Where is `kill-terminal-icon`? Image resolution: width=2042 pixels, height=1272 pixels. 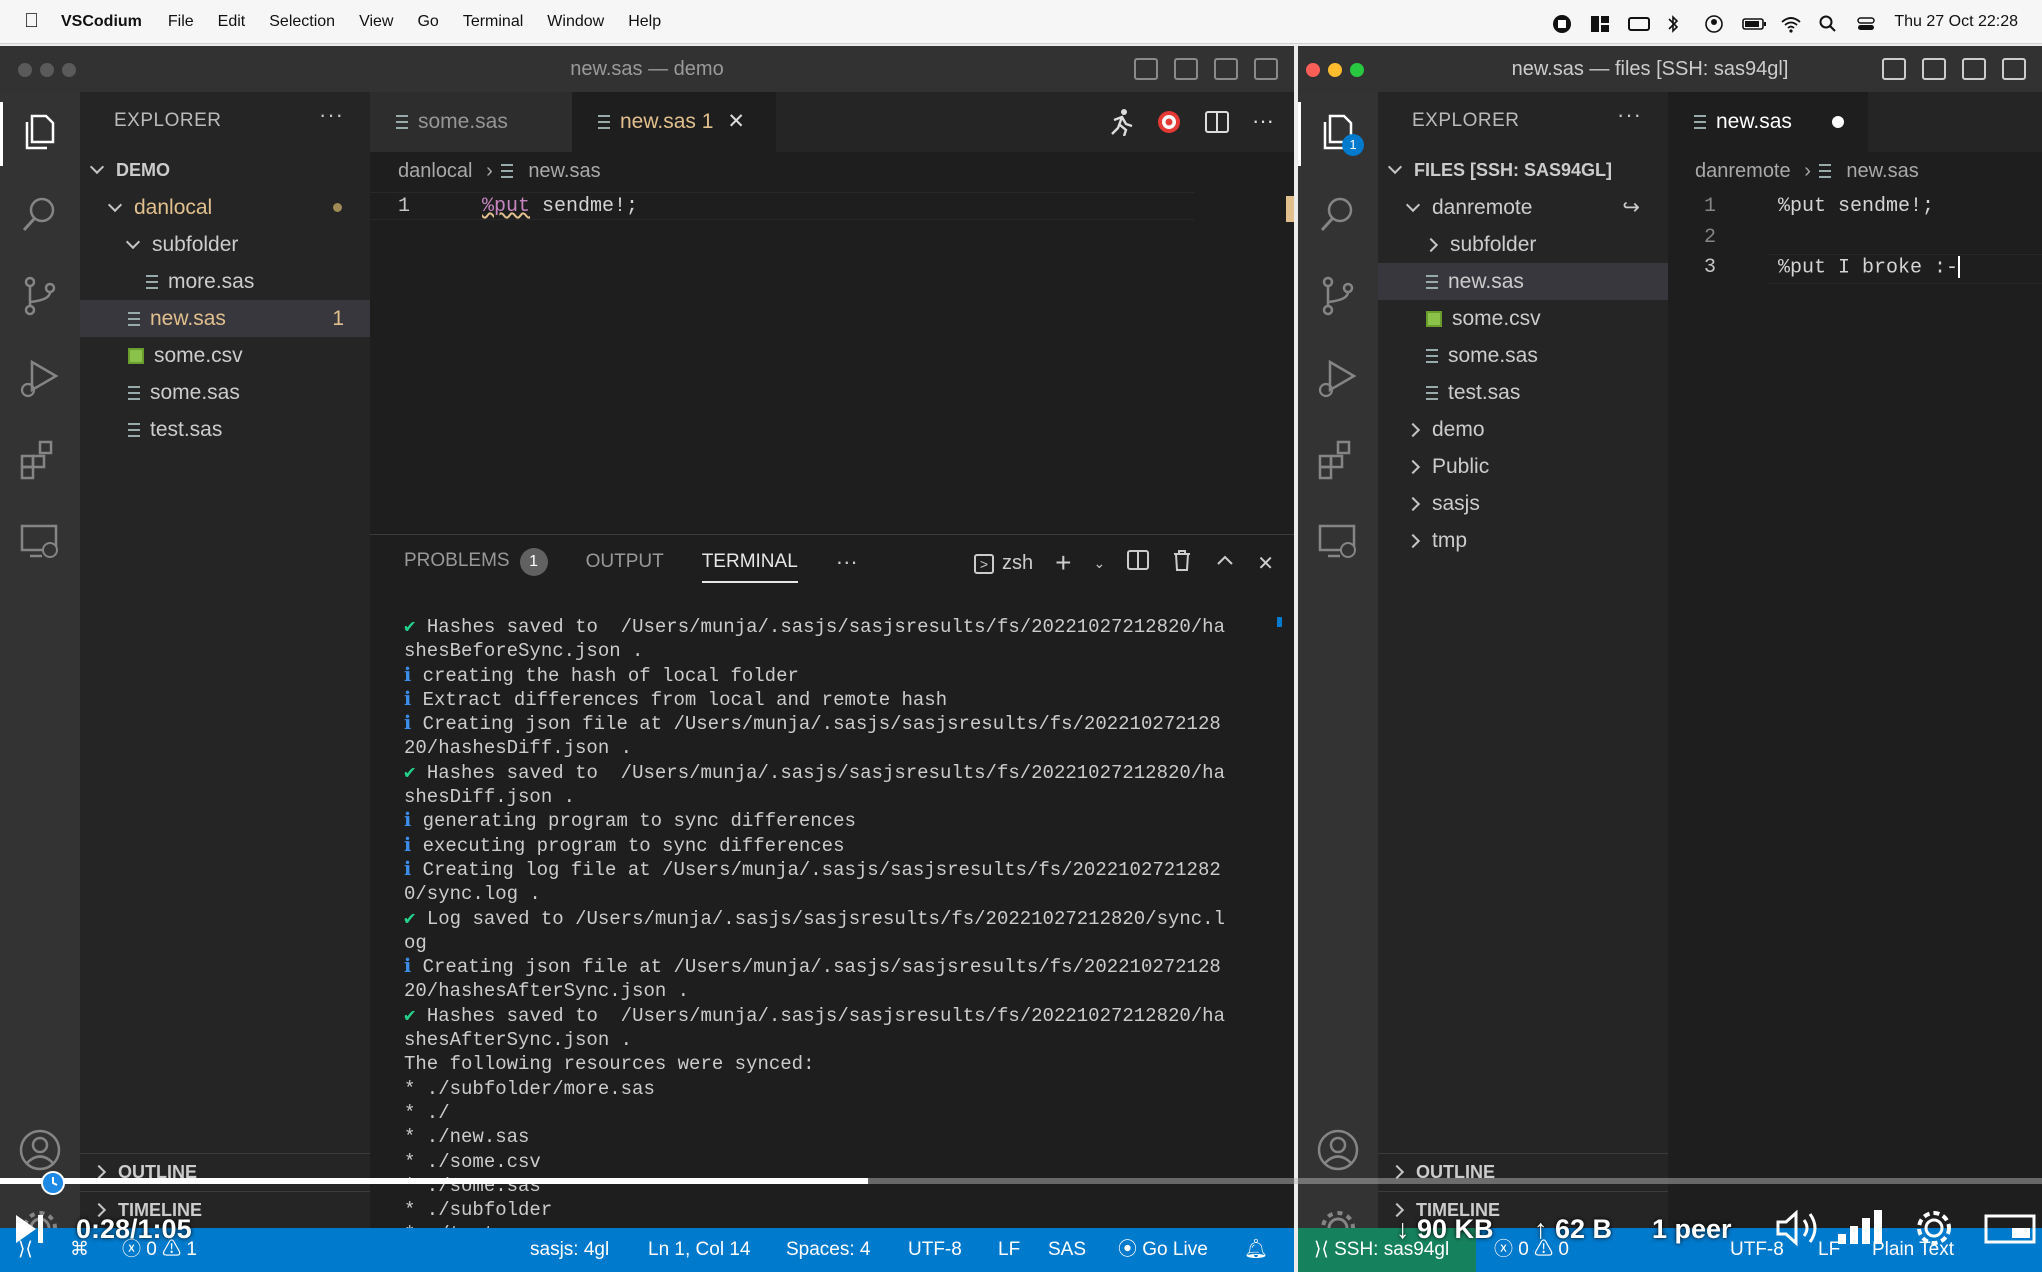
kill-terminal-icon is located at coordinates (1182, 563).